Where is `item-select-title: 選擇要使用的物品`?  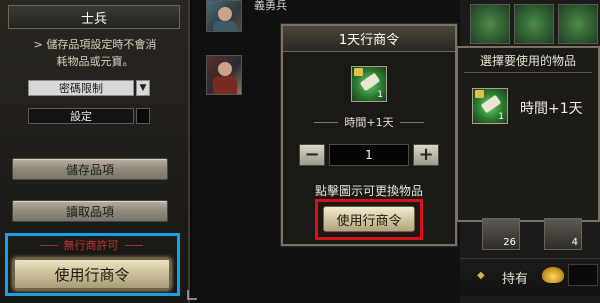
item-select-title: 選擇要使用的物品 is located at coordinates (527, 61).